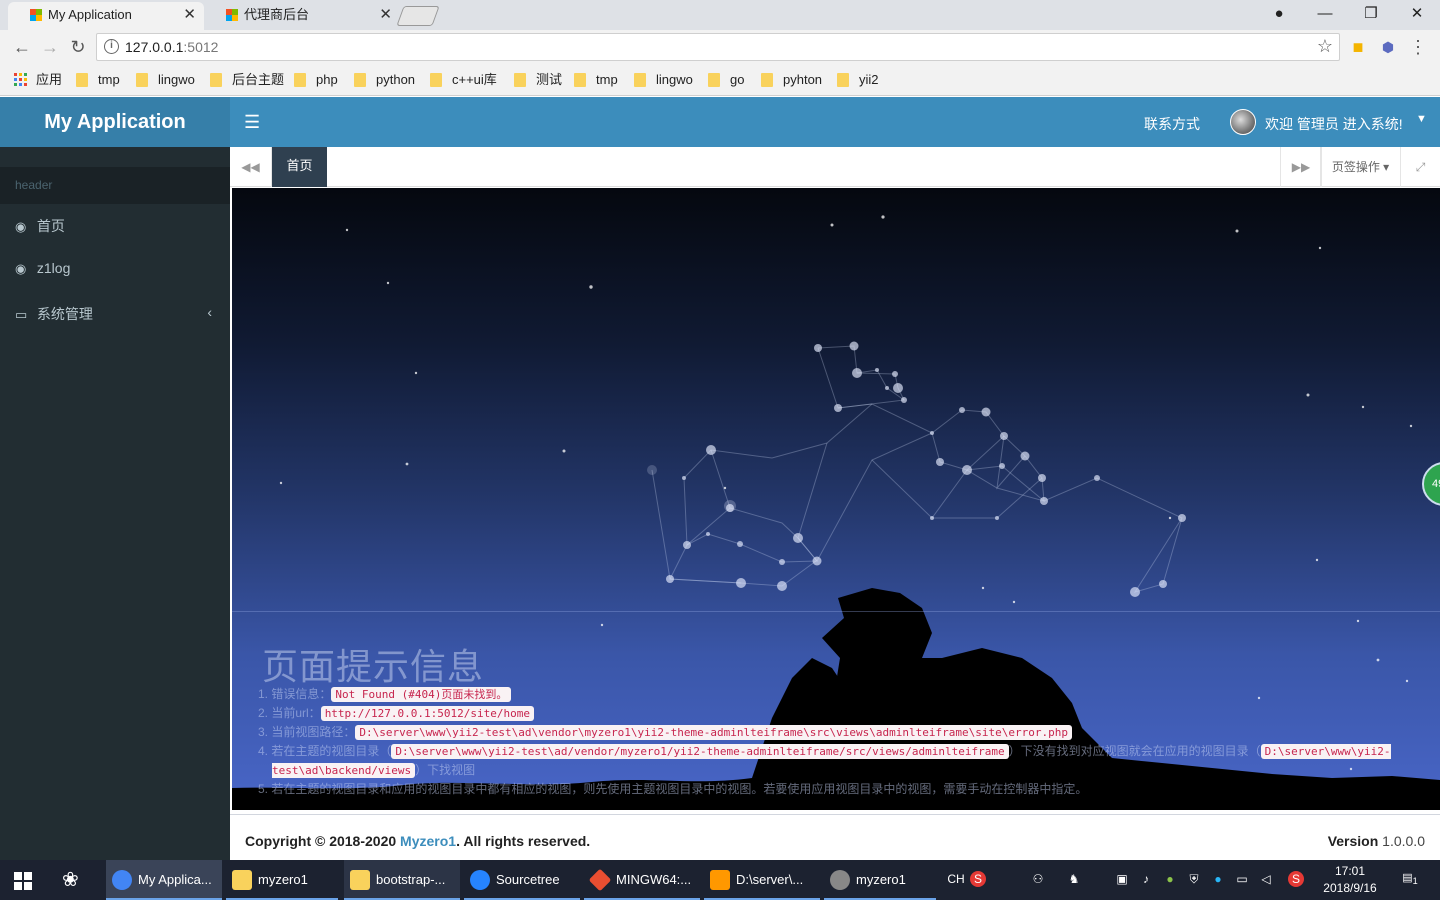 The height and width of the screenshot is (900, 1440). I want to click on fullscreen-icon: ⤢, so click(1420, 167).